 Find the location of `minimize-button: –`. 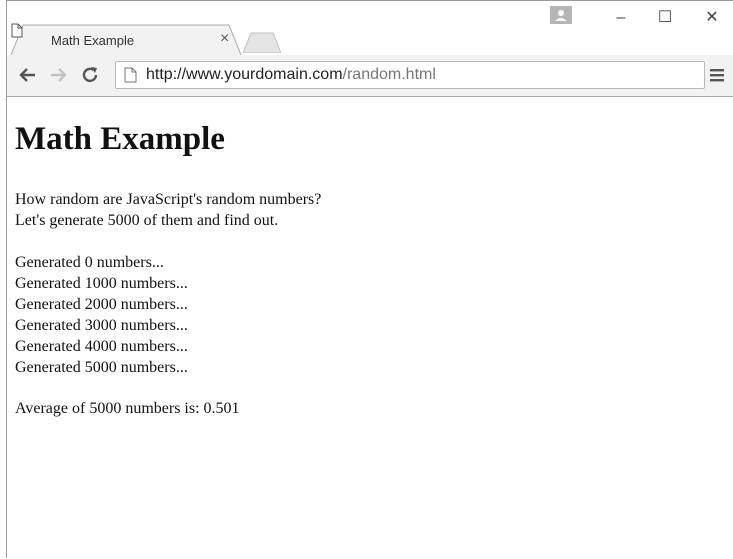

minimize-button: – is located at coordinates (621, 18).